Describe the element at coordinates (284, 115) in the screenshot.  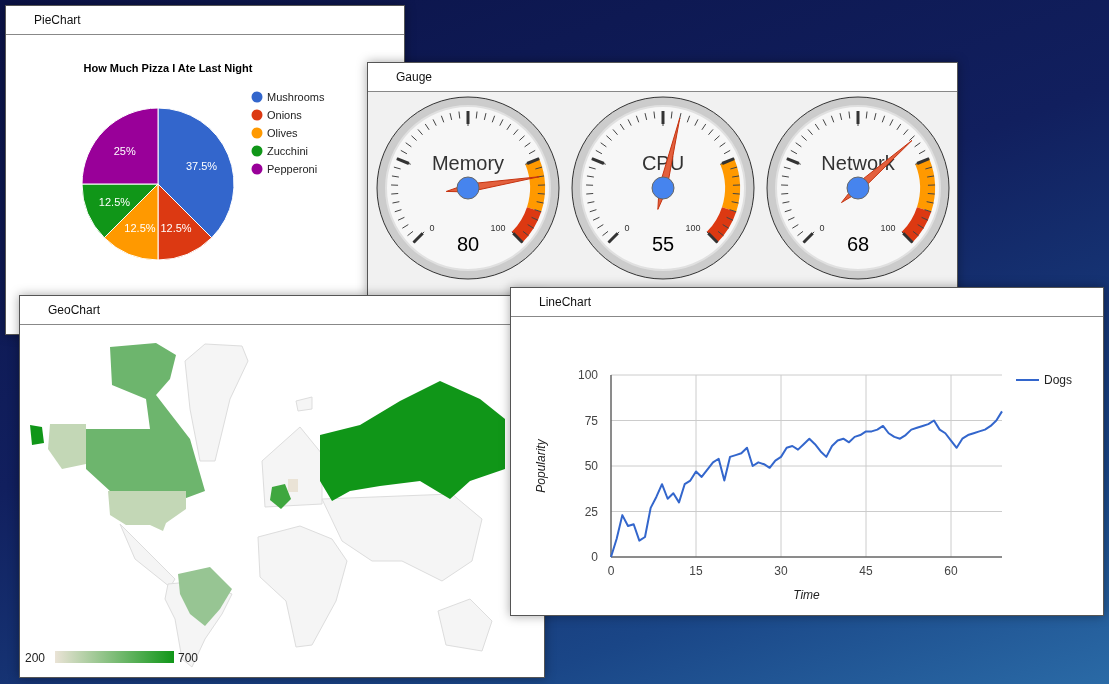
I see `legend-label: Onions` at that location.